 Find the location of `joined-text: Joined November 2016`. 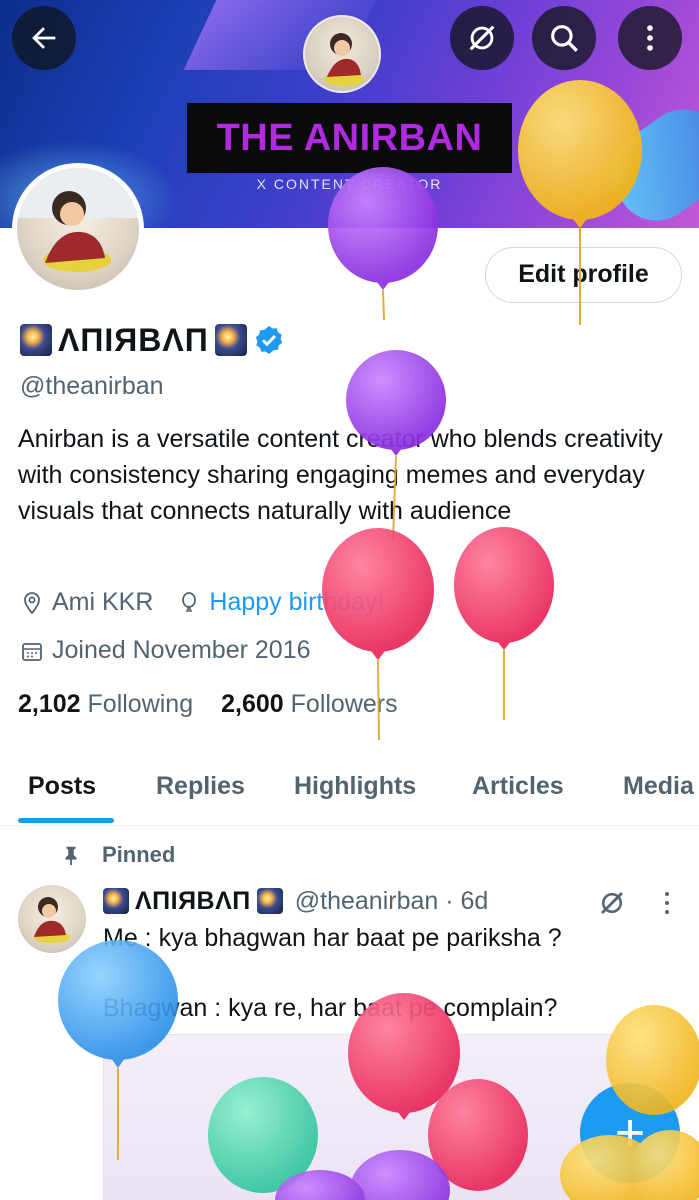

joined-text: Joined November 2016 is located at coordinates (181, 650).